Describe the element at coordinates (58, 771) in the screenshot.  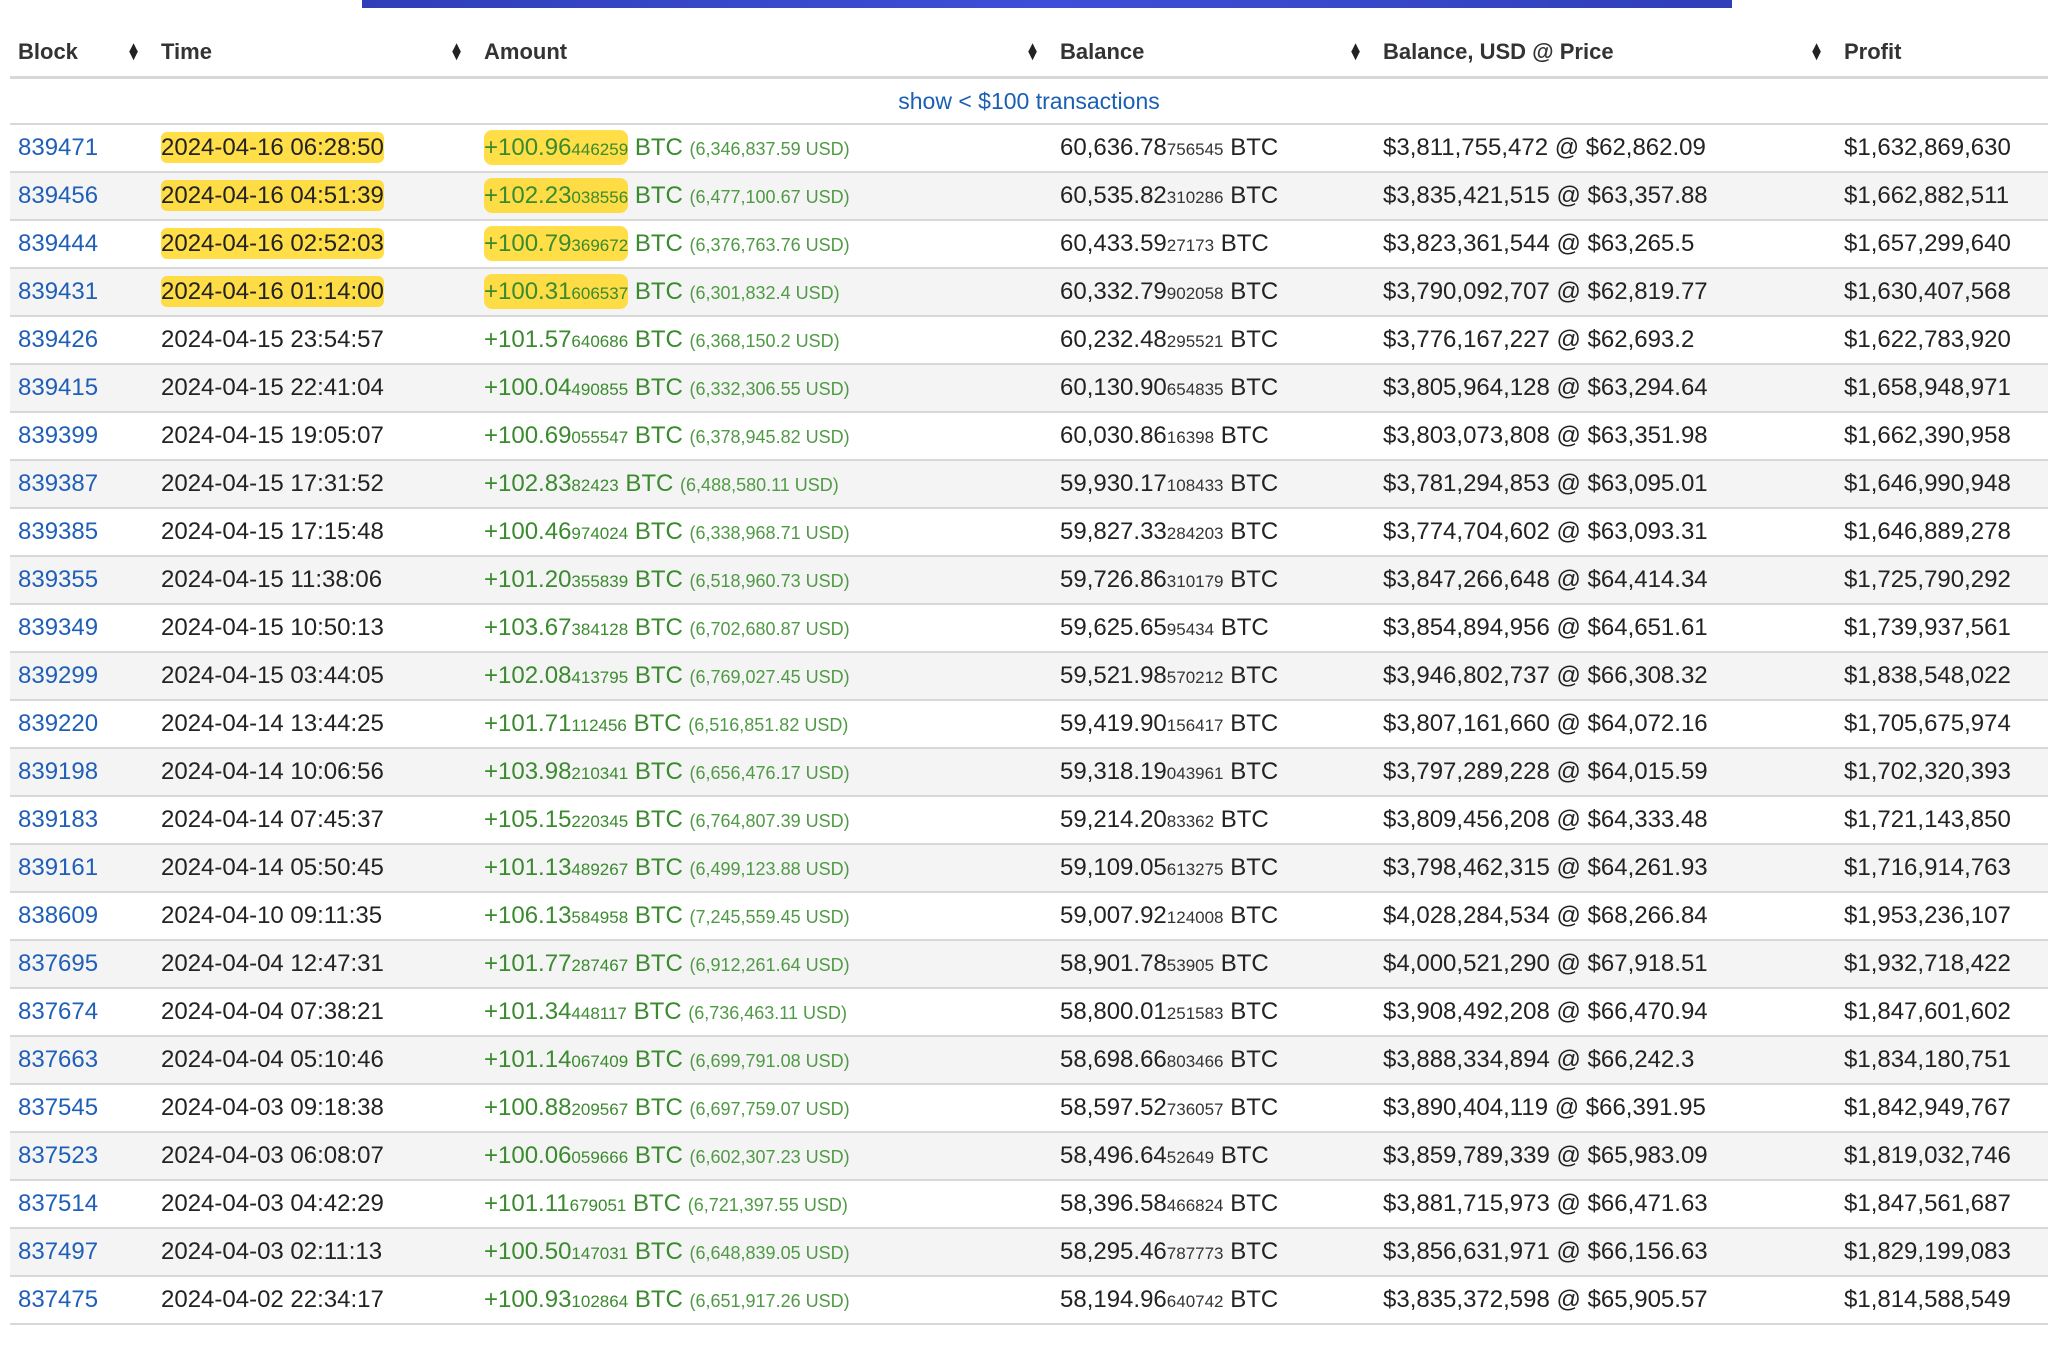
I see `block-link: 839198` at that location.